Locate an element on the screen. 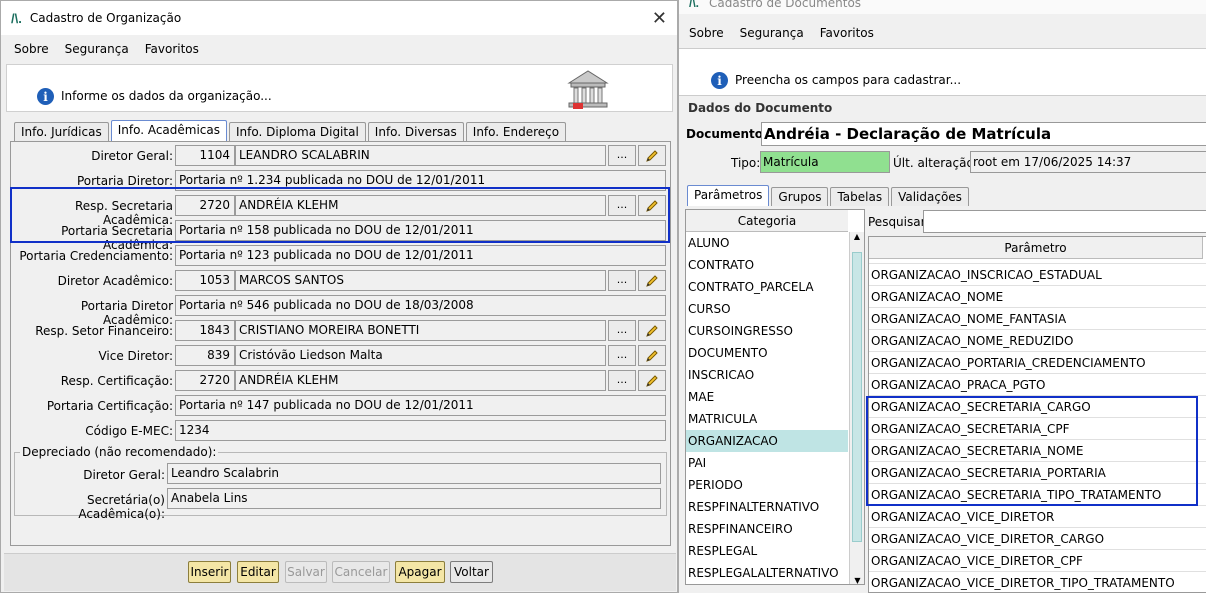 The image size is (1206, 593). vice-diretor-code-field: 839 is located at coordinates (205, 355).